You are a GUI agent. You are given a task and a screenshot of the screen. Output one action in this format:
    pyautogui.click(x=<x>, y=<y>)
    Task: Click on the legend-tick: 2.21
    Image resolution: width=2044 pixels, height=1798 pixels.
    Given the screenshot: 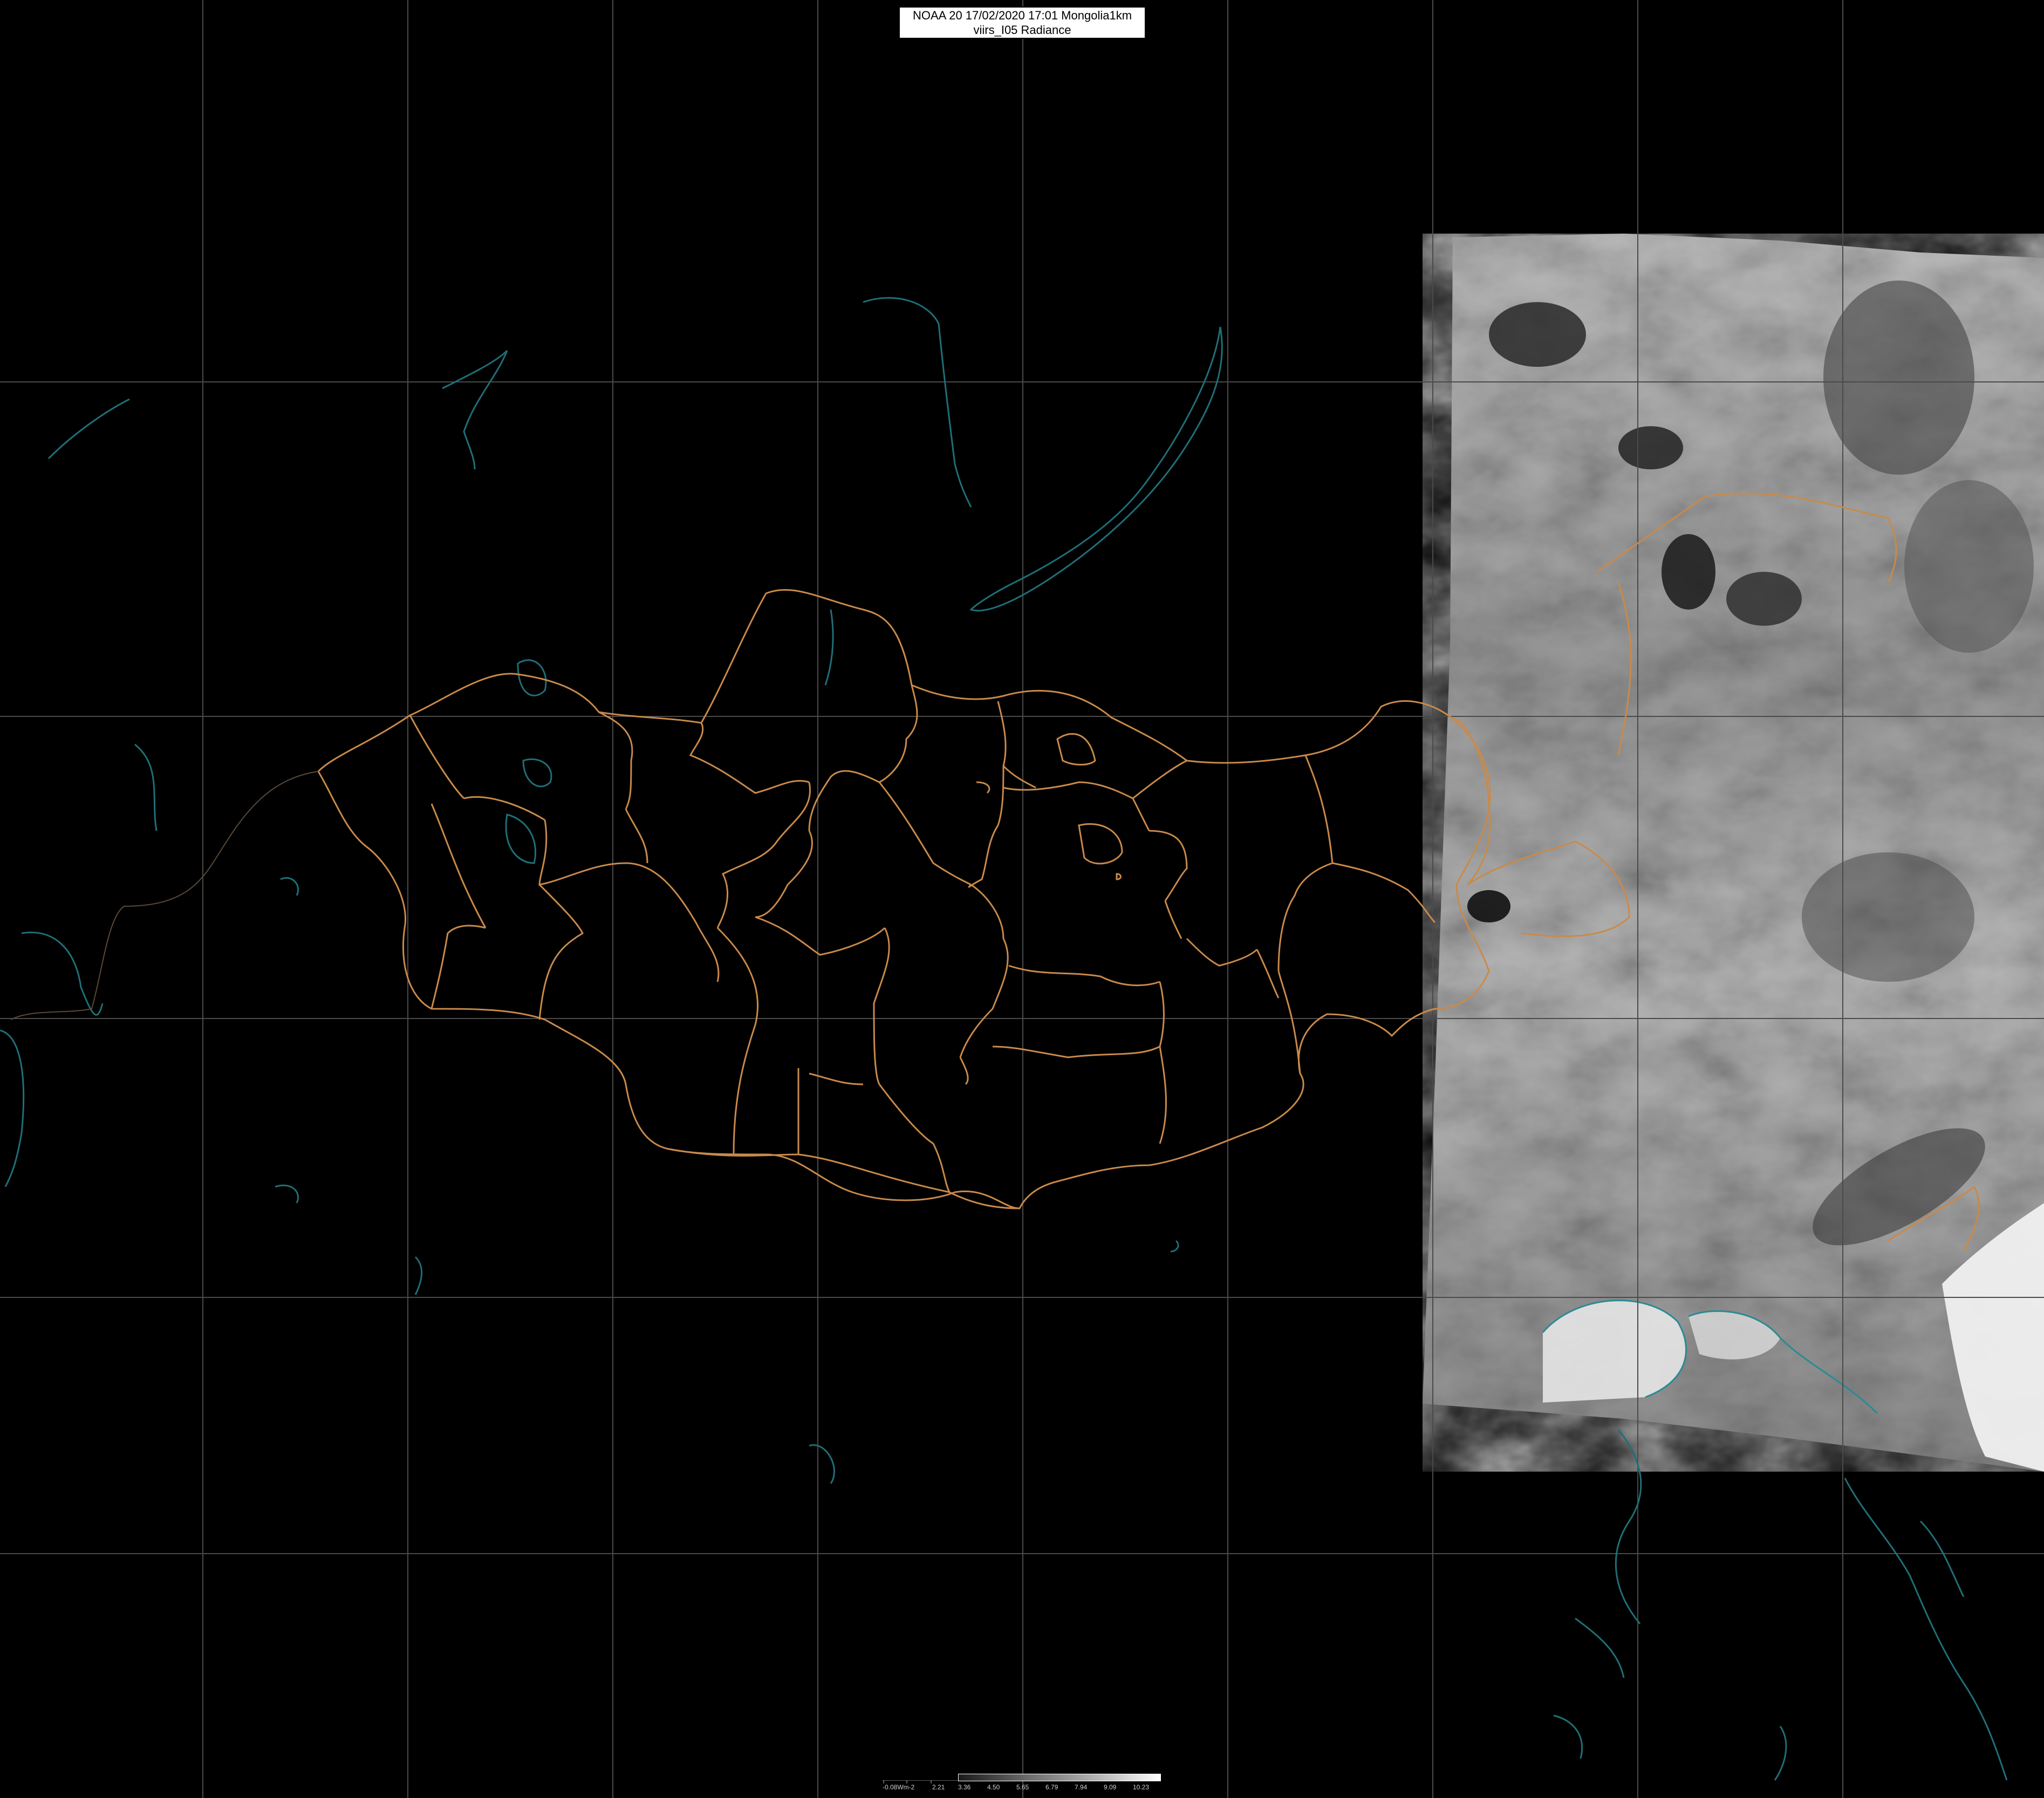 What is the action you would take?
    pyautogui.click(x=938, y=1787)
    